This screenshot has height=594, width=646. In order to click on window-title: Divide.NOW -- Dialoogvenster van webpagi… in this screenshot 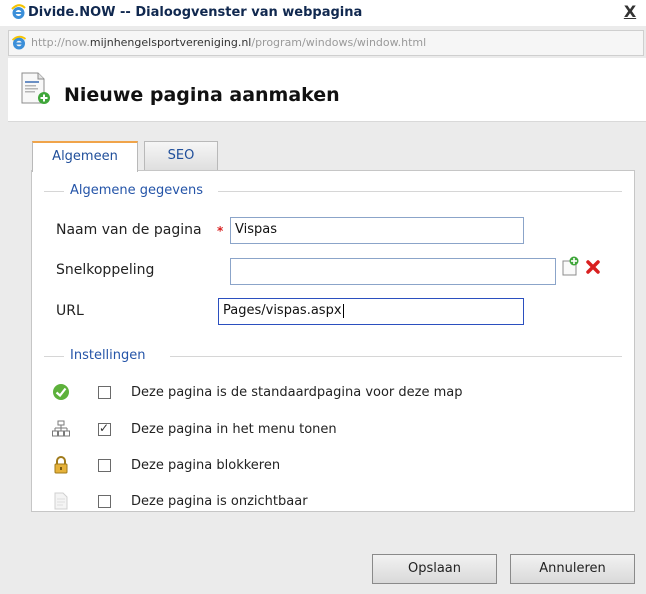, I will do `click(195, 12)`.